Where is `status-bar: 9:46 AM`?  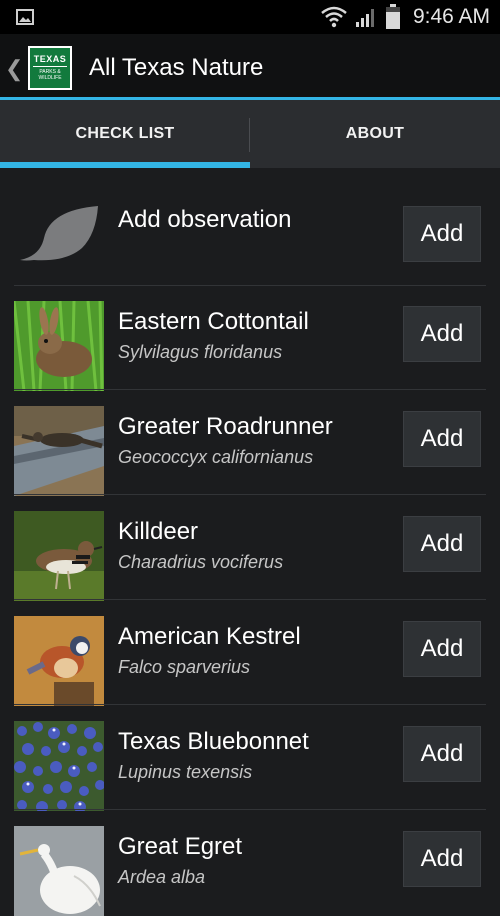
status-bar: 9:46 AM is located at coordinates (250, 17).